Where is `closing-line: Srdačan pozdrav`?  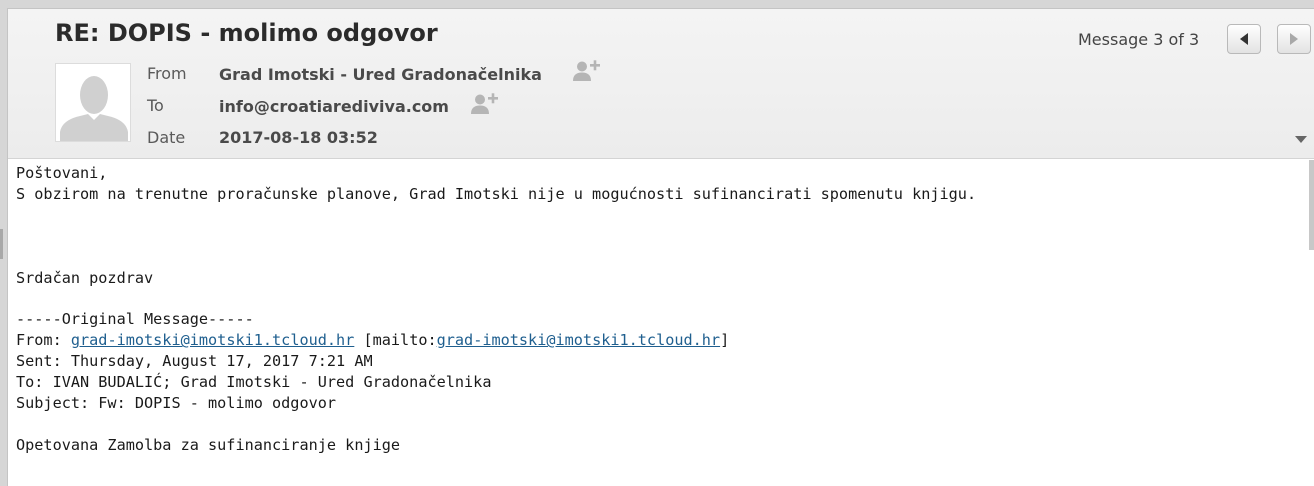 closing-line: Srdačan pozdrav is located at coordinates (85, 277).